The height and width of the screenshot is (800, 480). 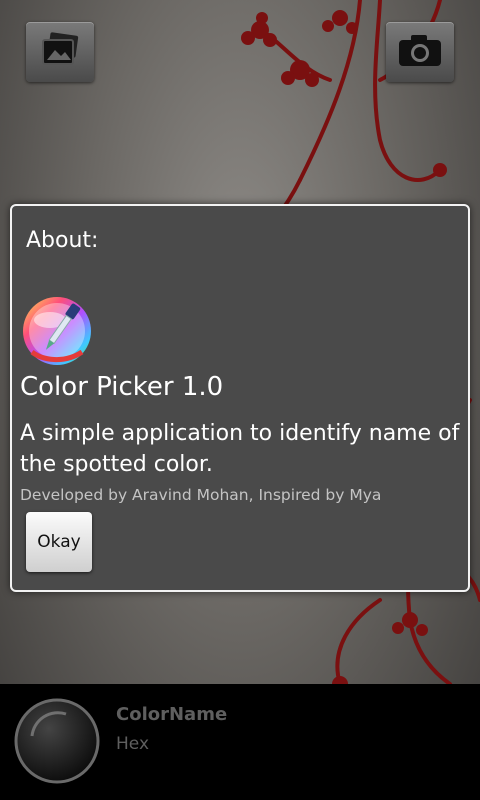 I want to click on hex-label: Hex, so click(x=133, y=744).